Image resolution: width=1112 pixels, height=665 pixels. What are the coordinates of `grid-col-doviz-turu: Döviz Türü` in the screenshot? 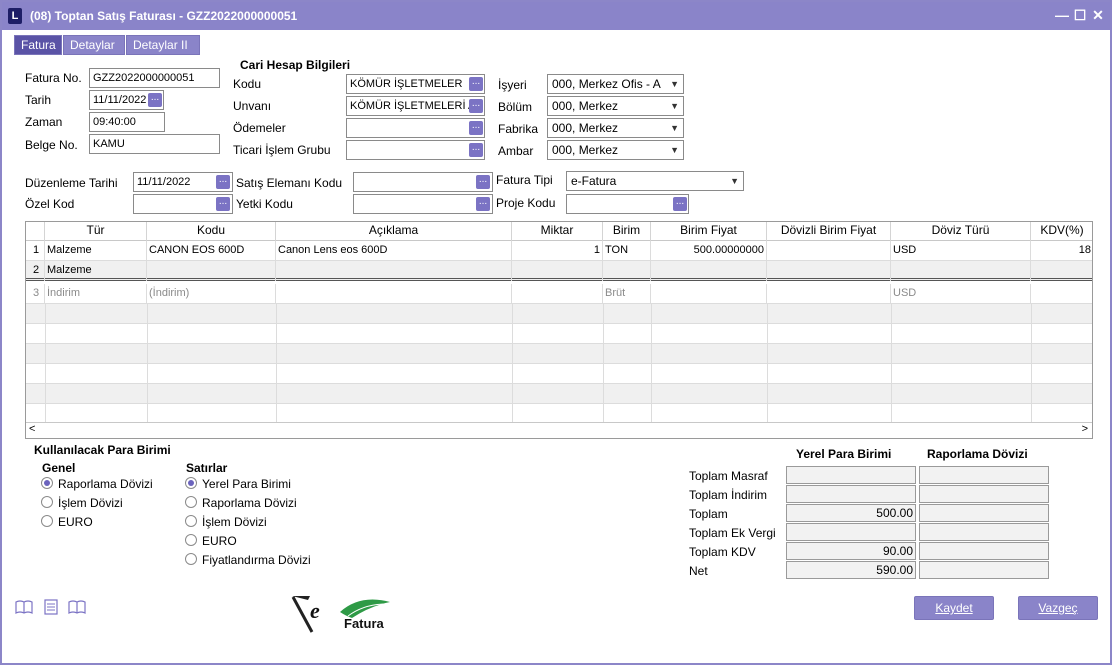 It's located at (961, 231).